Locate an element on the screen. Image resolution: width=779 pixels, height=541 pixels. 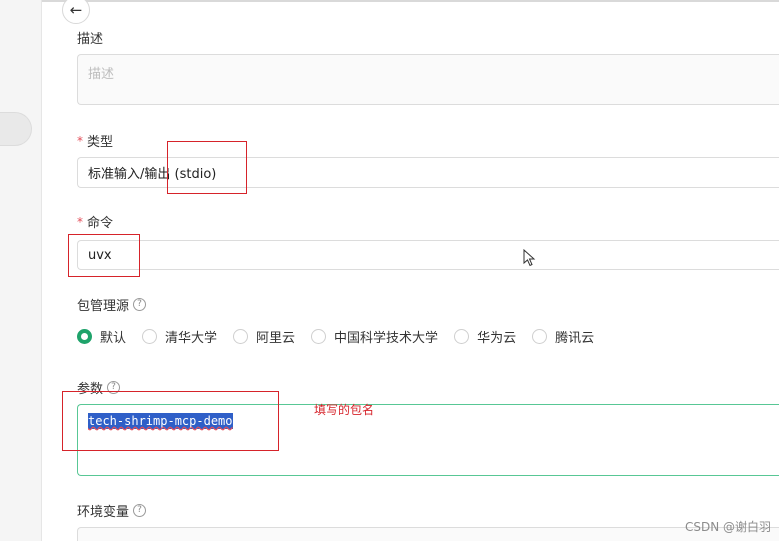
mouse-pointer-icon is located at coordinates (529, 258).